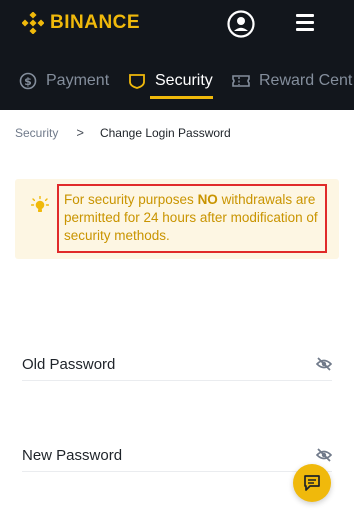 The height and width of the screenshot is (512, 354). Describe the element at coordinates (78, 80) in the screenshot. I see `tab-payment-label: Payment` at that location.